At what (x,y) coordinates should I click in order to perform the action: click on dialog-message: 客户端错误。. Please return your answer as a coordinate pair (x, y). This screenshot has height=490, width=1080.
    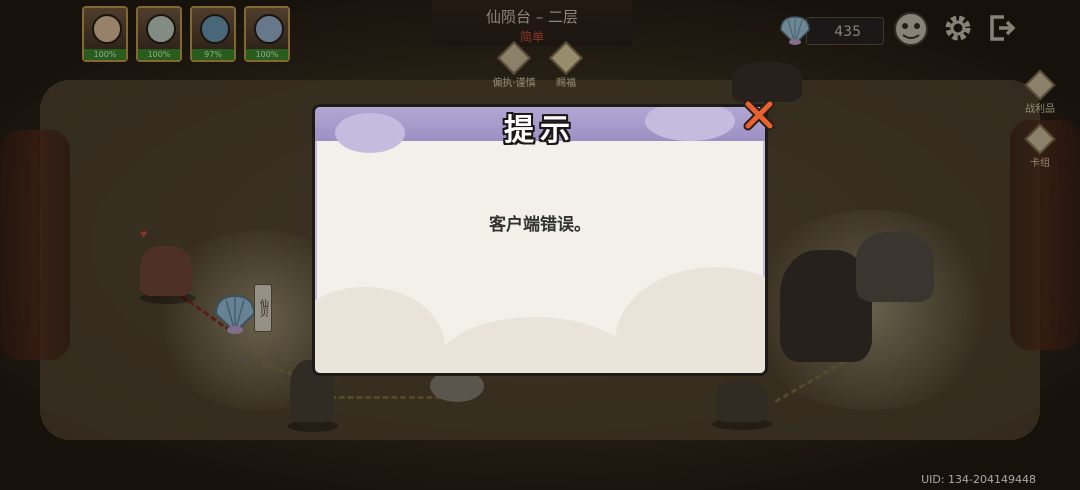
    Looking at the image, I should click on (540, 225).